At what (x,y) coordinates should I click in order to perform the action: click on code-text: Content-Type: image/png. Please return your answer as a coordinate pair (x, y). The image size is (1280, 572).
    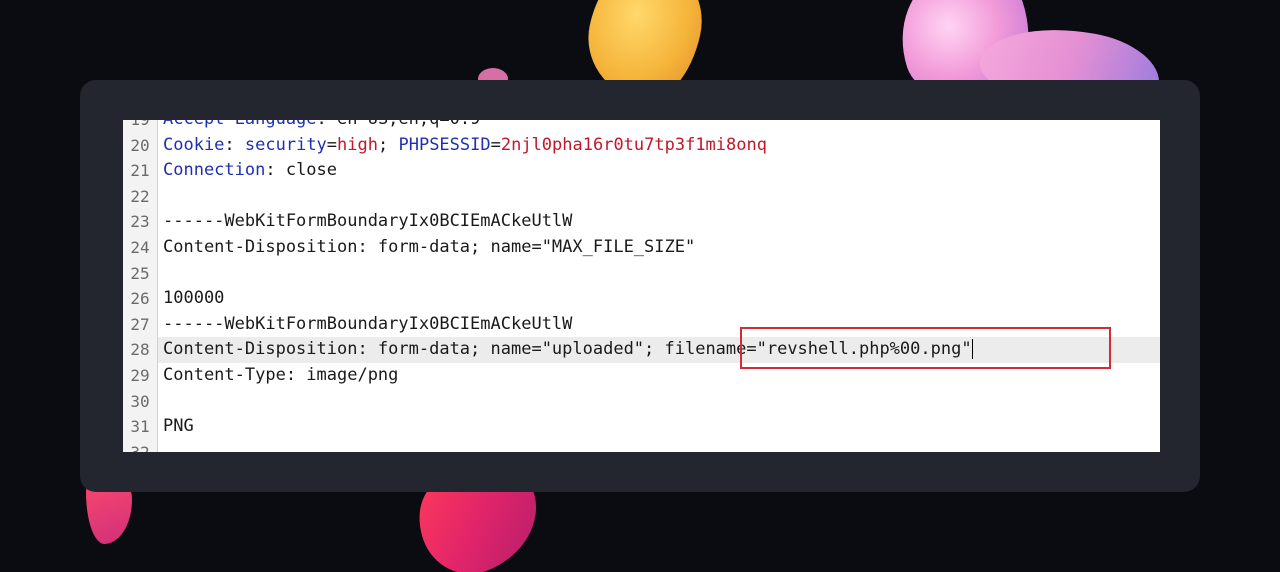
    Looking at the image, I should click on (280, 376).